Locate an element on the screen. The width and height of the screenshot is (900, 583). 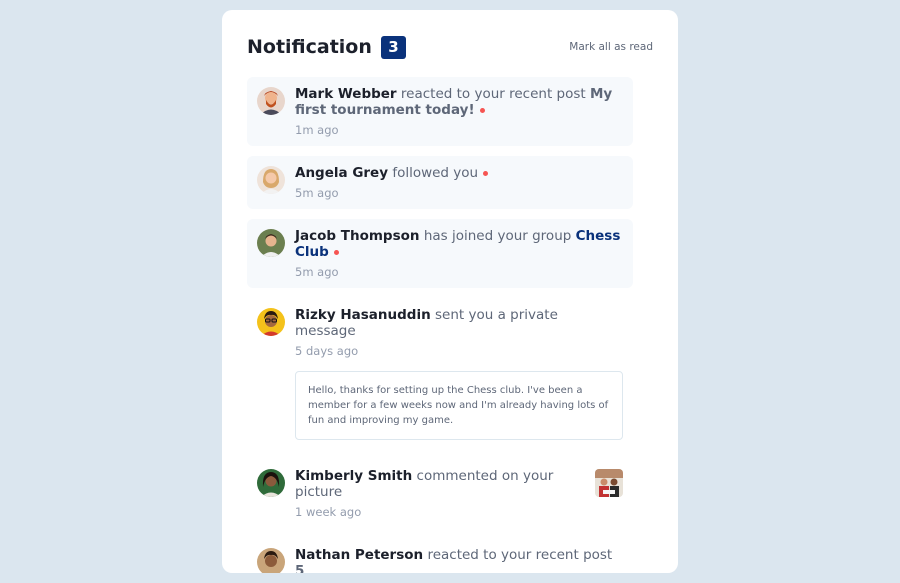
user-name-link: Kimberly Smith is located at coordinates (353, 476).